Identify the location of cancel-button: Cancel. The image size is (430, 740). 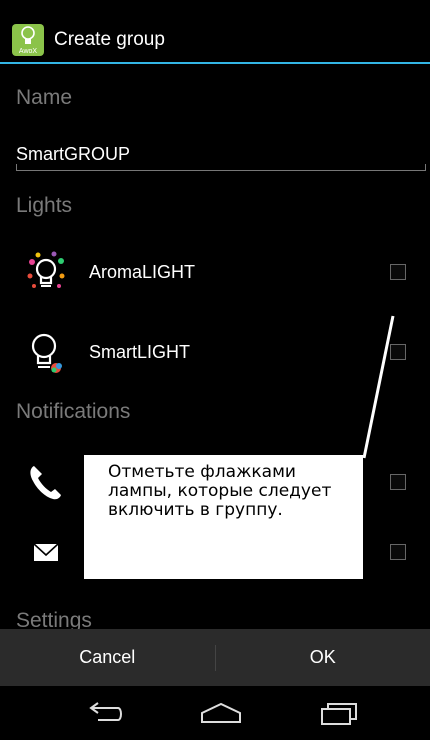
(107, 657).